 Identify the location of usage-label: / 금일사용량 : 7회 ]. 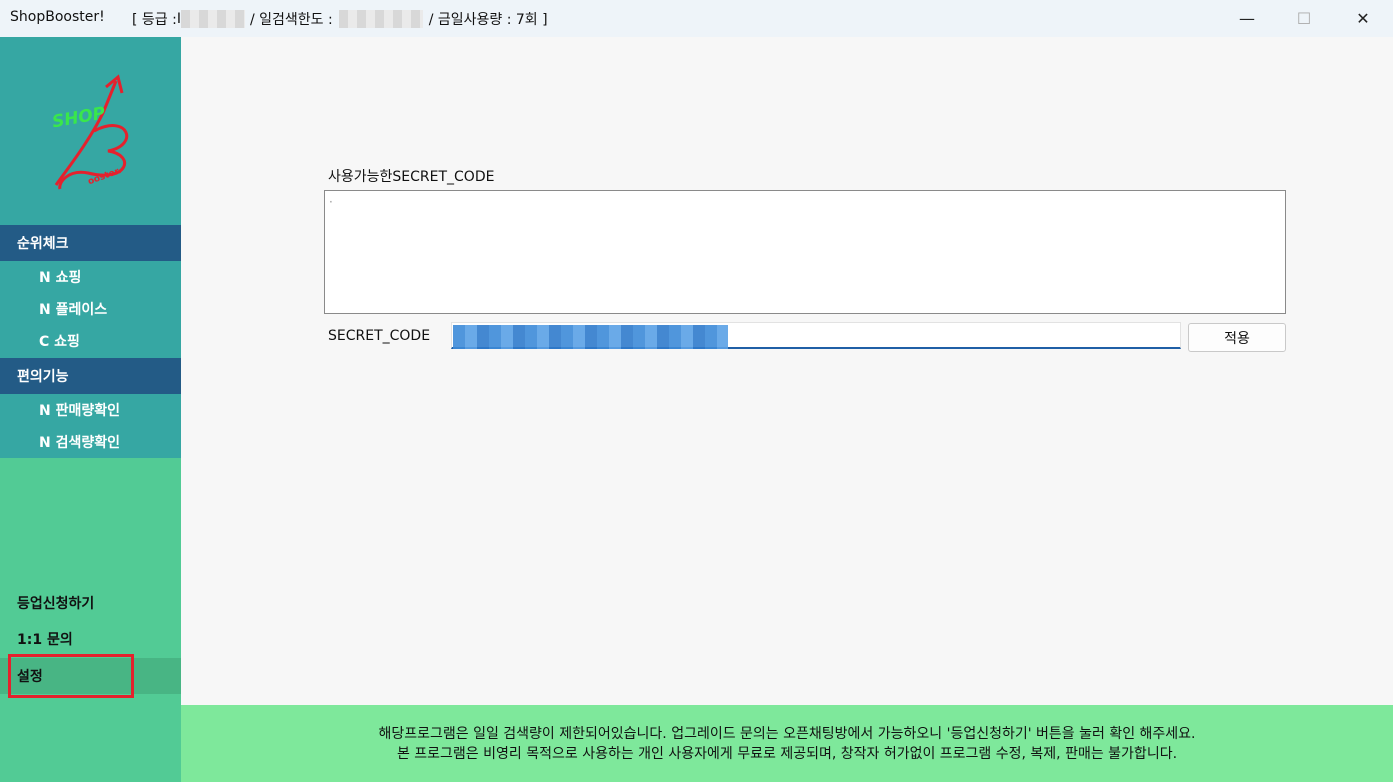
(488, 20).